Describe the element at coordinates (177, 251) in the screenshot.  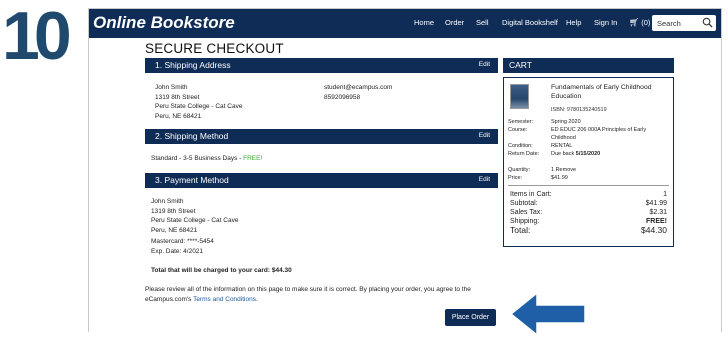
I see `card-exp-date: Exp. Date: 4/2021` at that location.